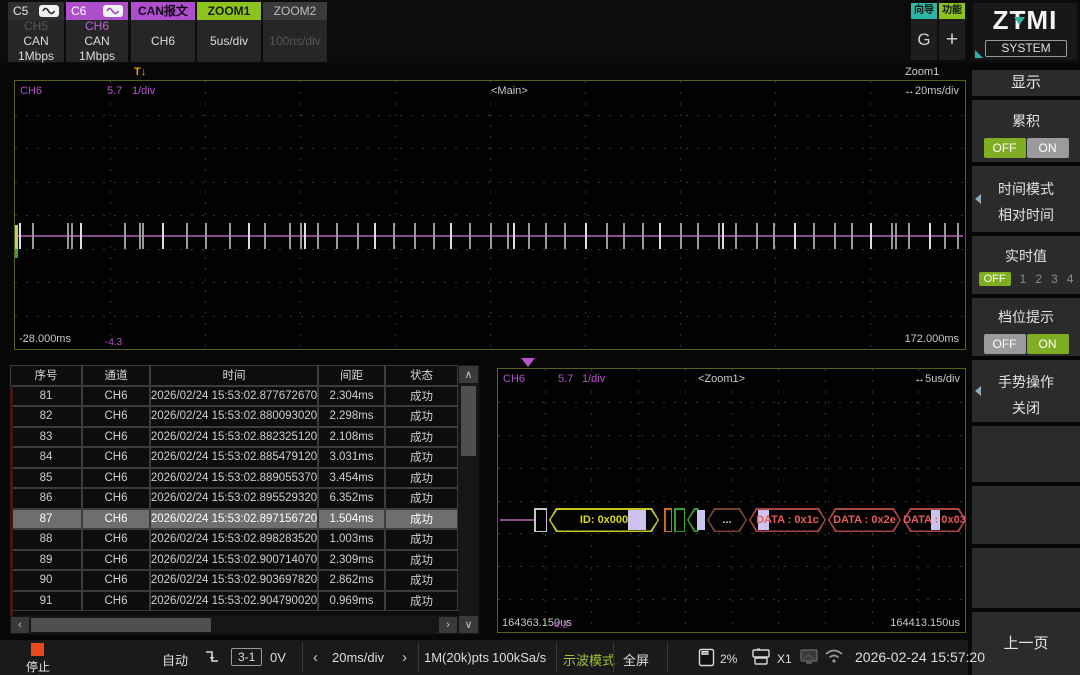 The image size is (1080, 675). I want to click on table-cell: 84, so click(46, 457).